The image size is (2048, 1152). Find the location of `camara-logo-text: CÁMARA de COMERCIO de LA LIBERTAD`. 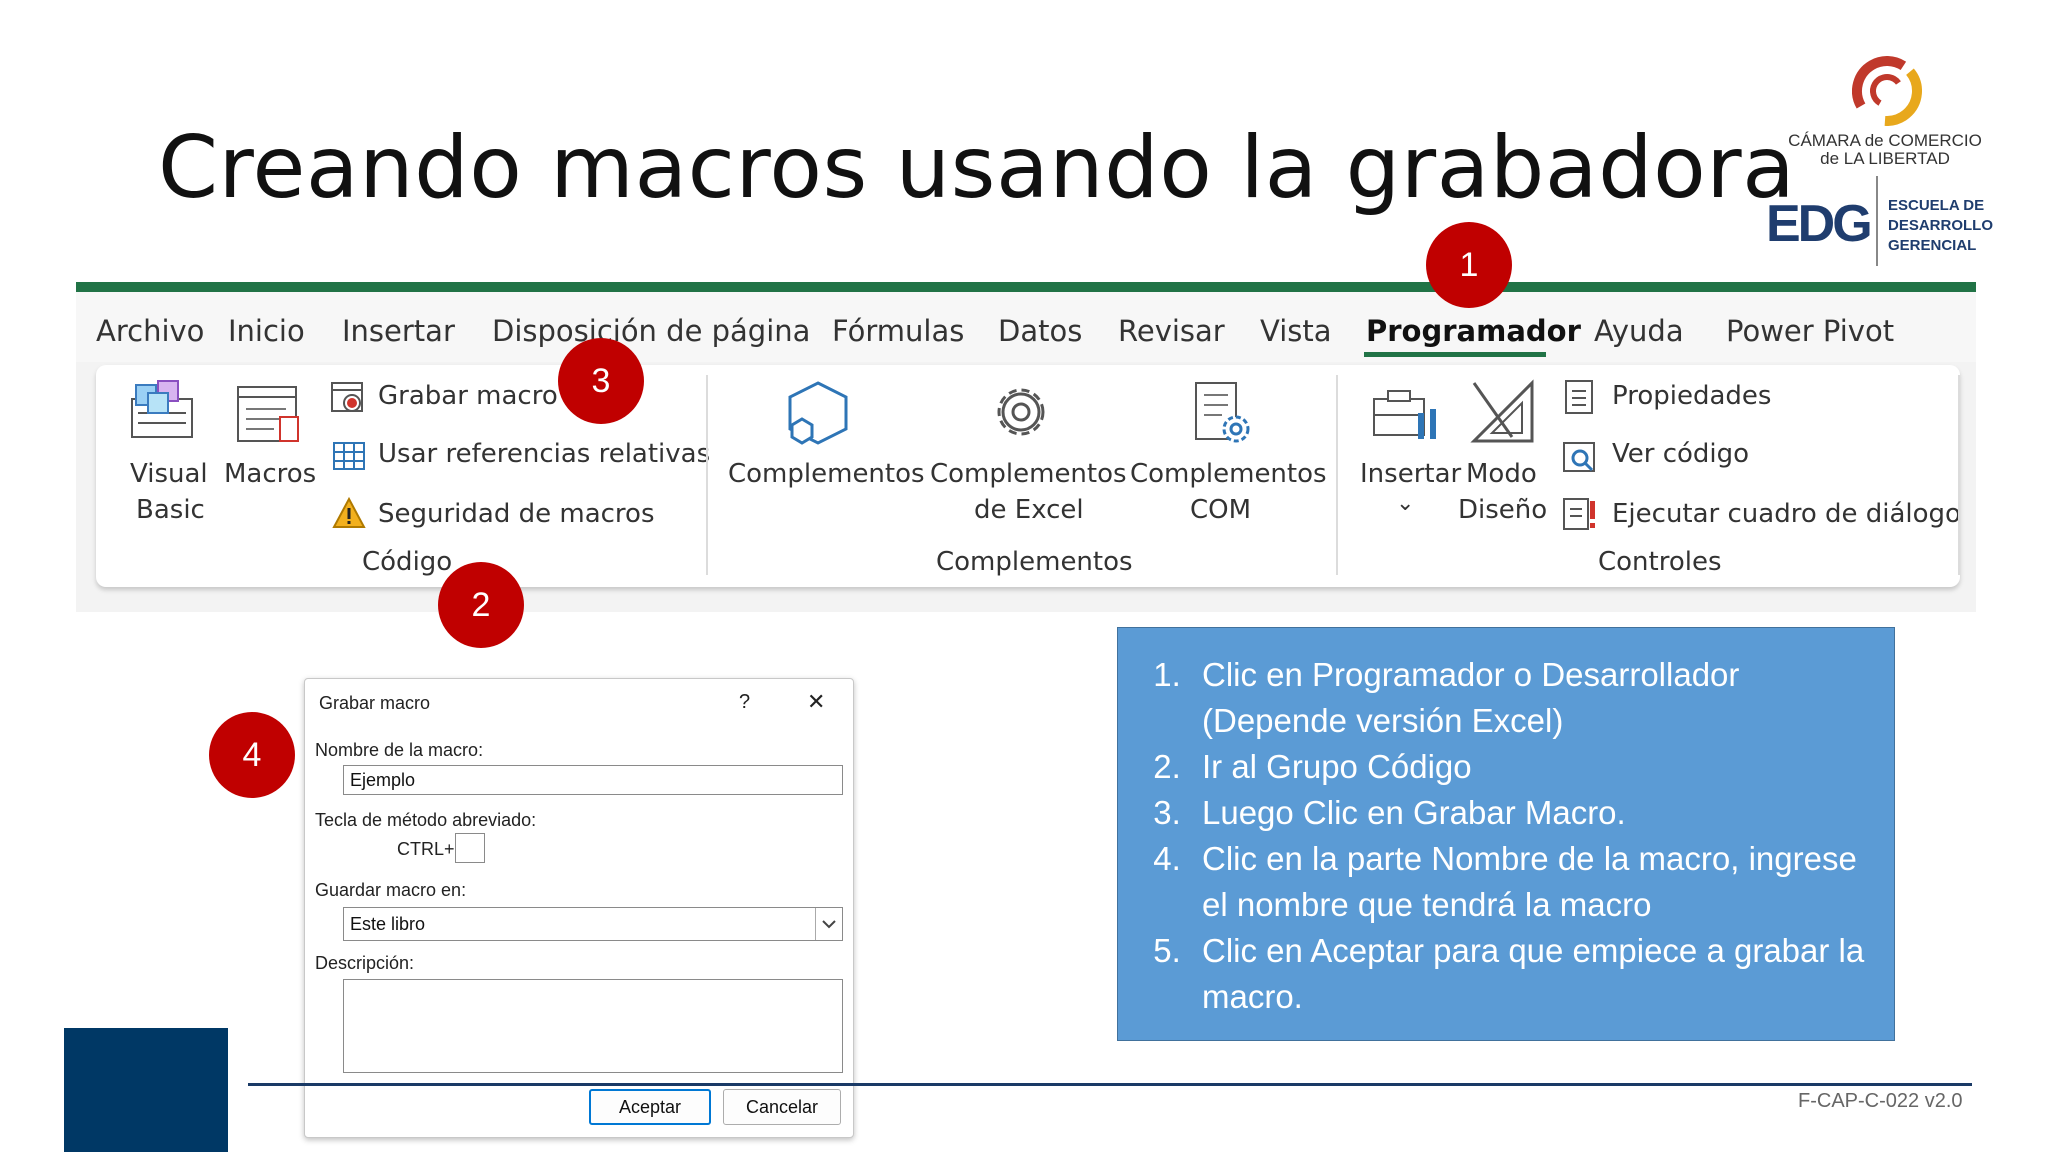

camara-logo-text: CÁMARA de COMERCIO de LA LIBERTAD is located at coordinates (1885, 149).